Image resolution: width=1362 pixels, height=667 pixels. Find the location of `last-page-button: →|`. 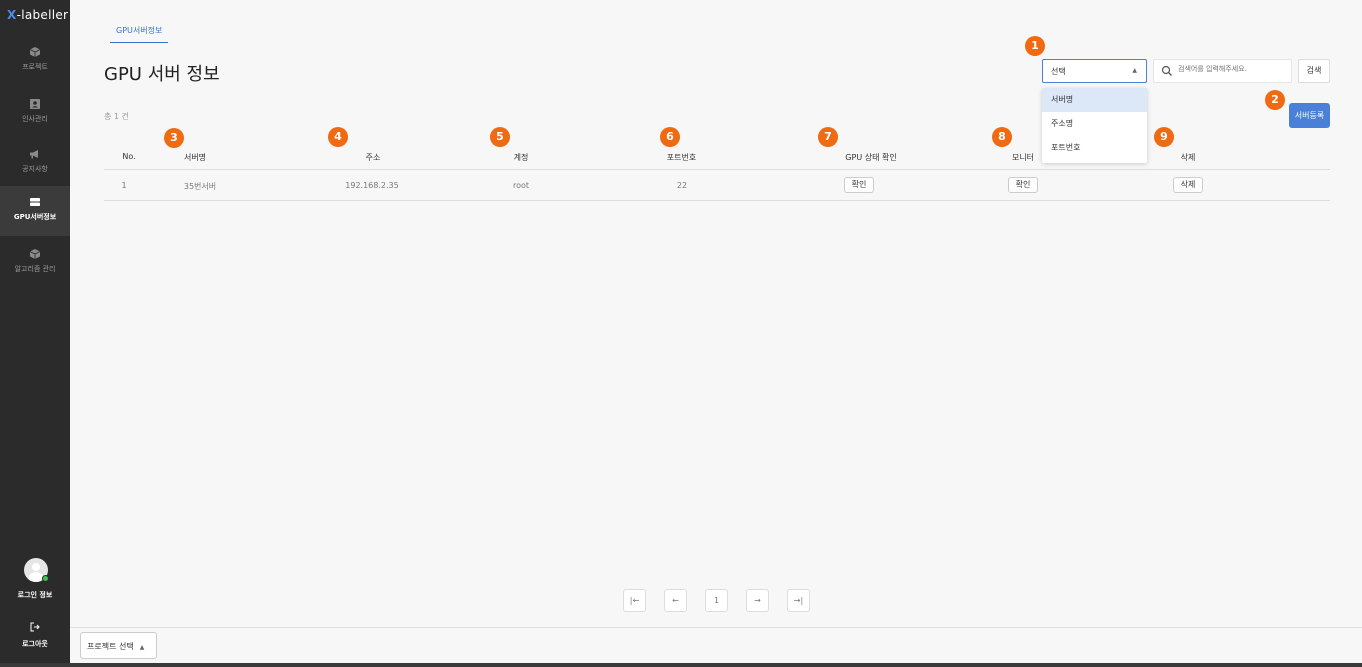

last-page-button: →| is located at coordinates (798, 600).